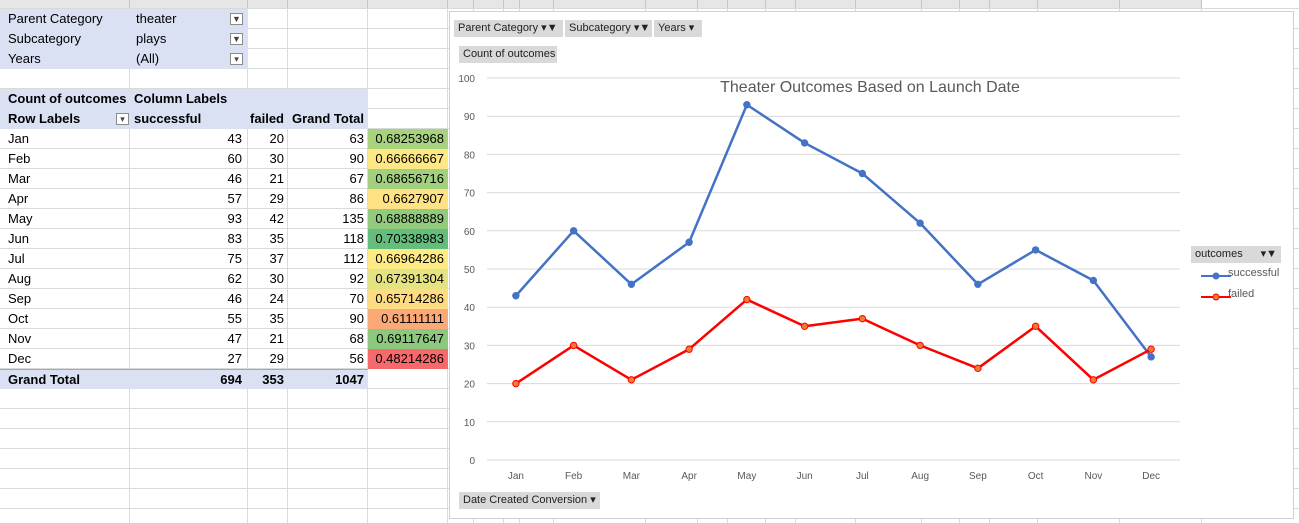 The height and width of the screenshot is (523, 1299). What do you see at coordinates (408, 179) in the screenshot?
I see `success-rate-cell: 0.68656716` at bounding box center [408, 179].